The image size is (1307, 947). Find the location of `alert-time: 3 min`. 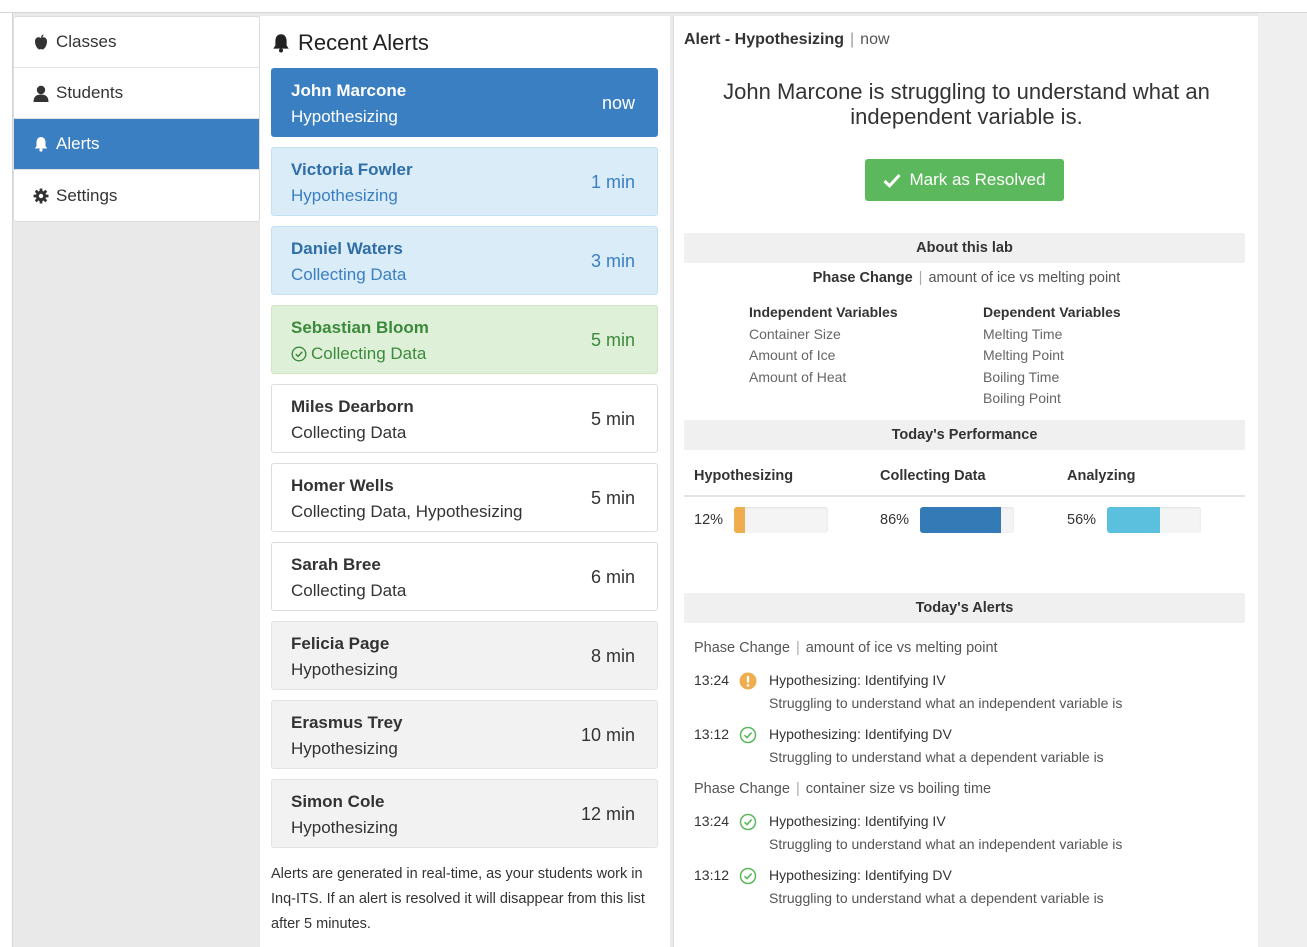

alert-time: 3 min is located at coordinates (612, 261).